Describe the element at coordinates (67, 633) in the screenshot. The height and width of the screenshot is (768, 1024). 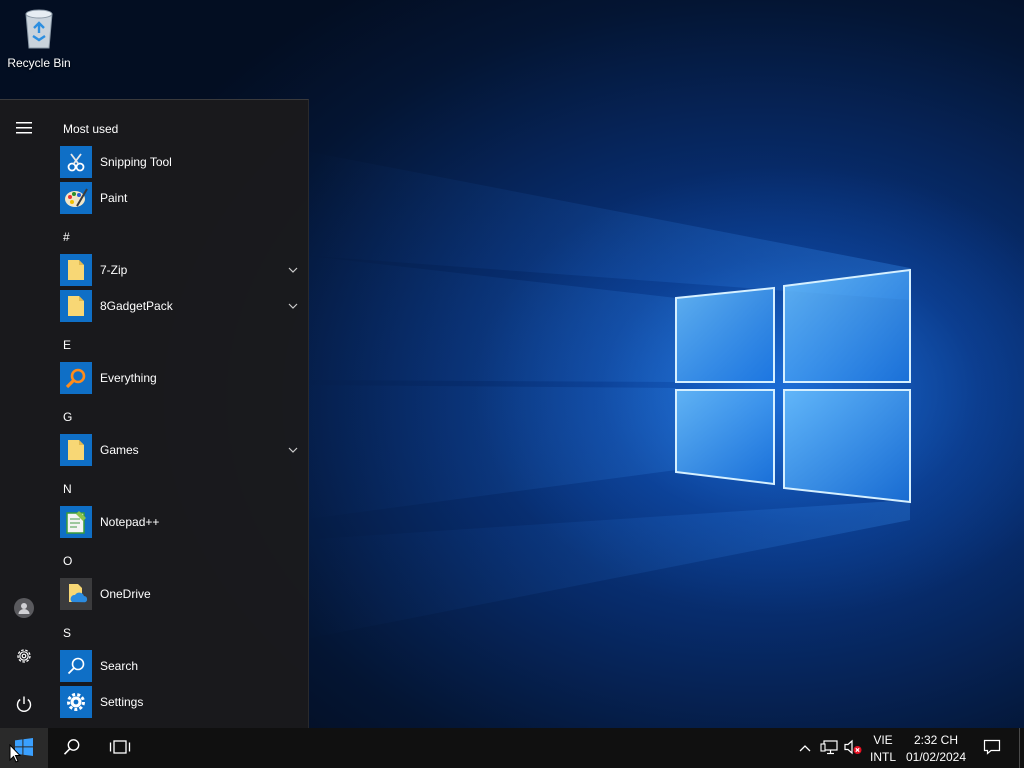
I see `group-header-s: S` at that location.